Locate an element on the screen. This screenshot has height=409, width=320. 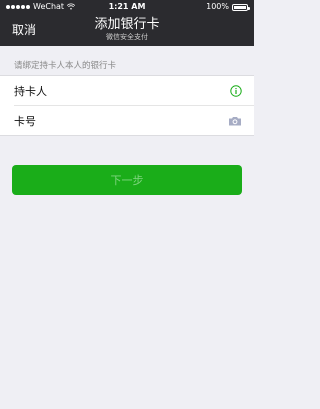
page-title: 添加银行卡 is located at coordinates (127, 24).